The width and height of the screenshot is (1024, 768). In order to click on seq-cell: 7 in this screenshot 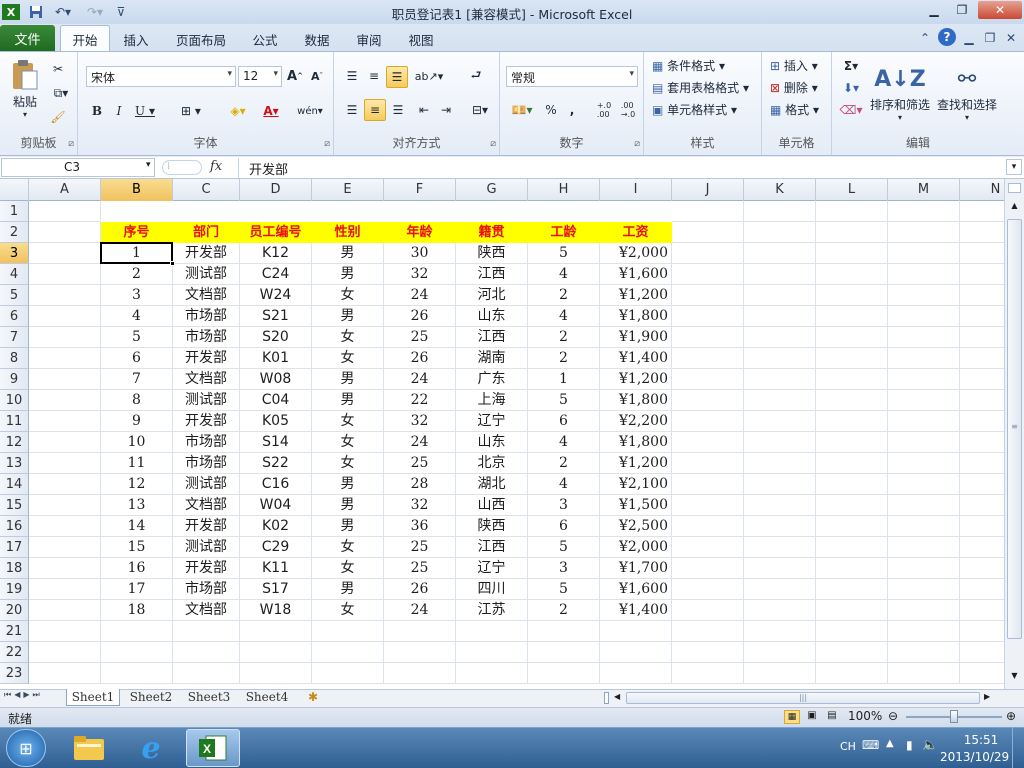, I will do `click(137, 379)`.